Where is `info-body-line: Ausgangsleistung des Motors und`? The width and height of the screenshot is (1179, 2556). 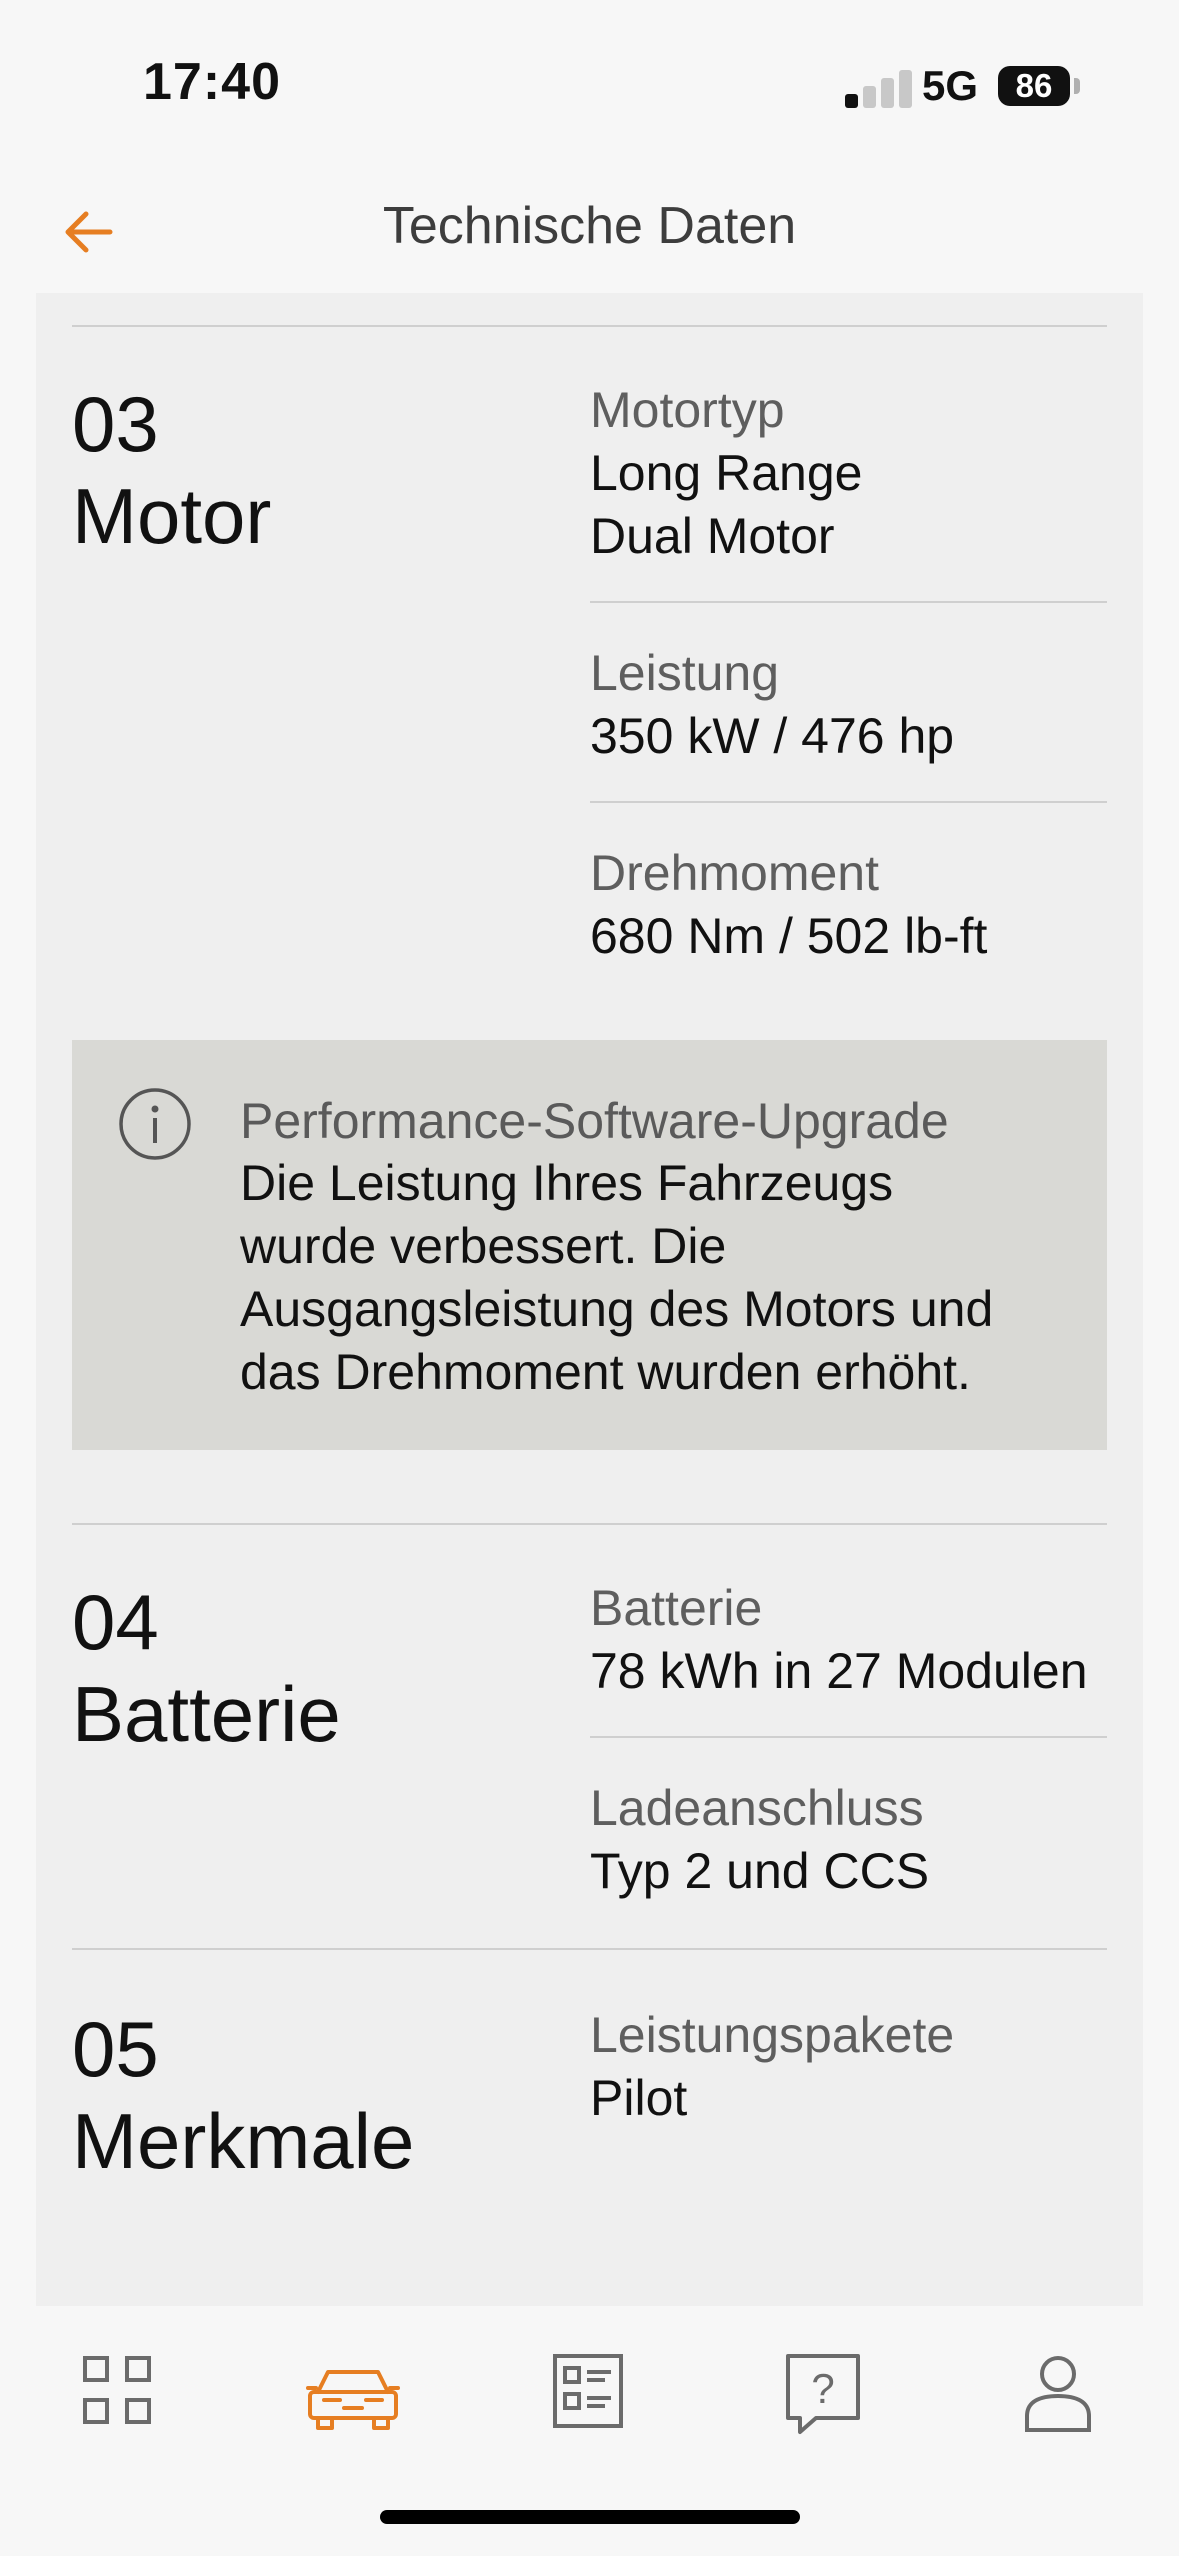 info-body-line: Ausgangsleistung des Motors und is located at coordinates (617, 1309).